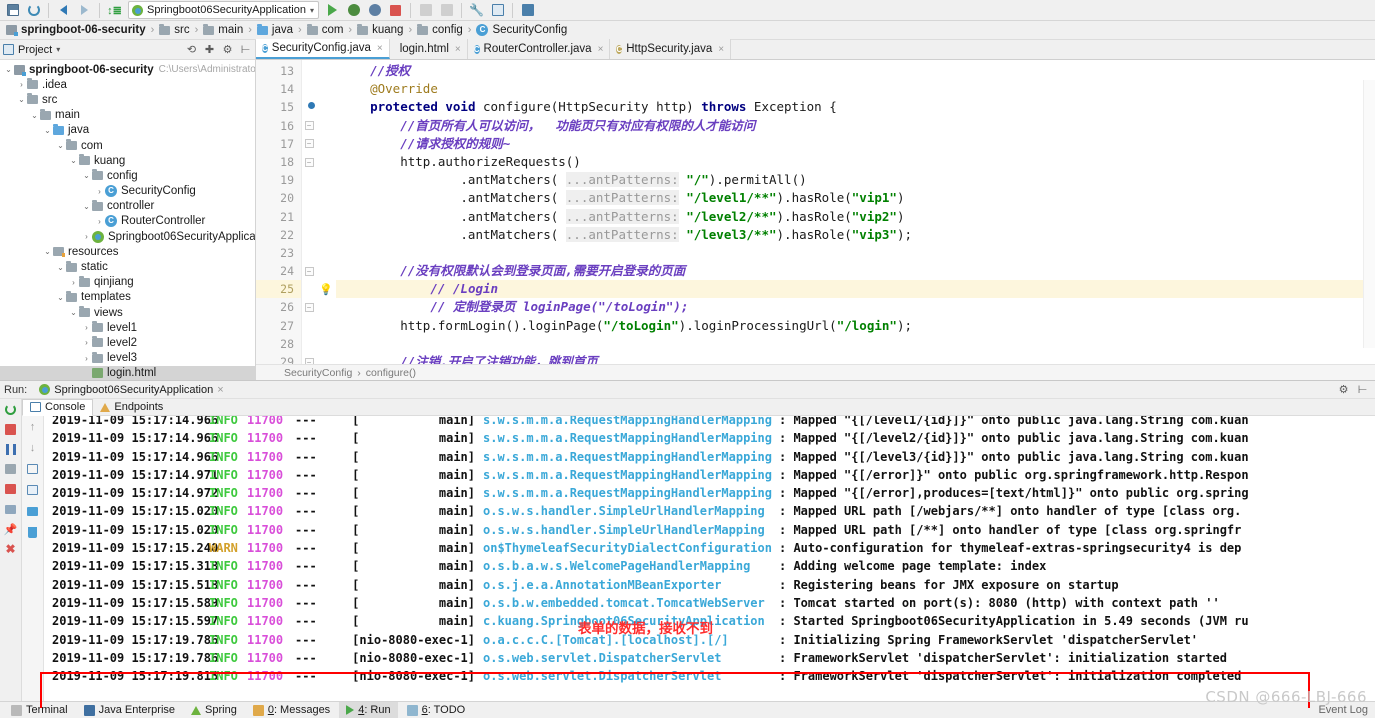  Describe the element at coordinates (127, 342) in the screenshot. I see `tree-node: › level2` at that location.